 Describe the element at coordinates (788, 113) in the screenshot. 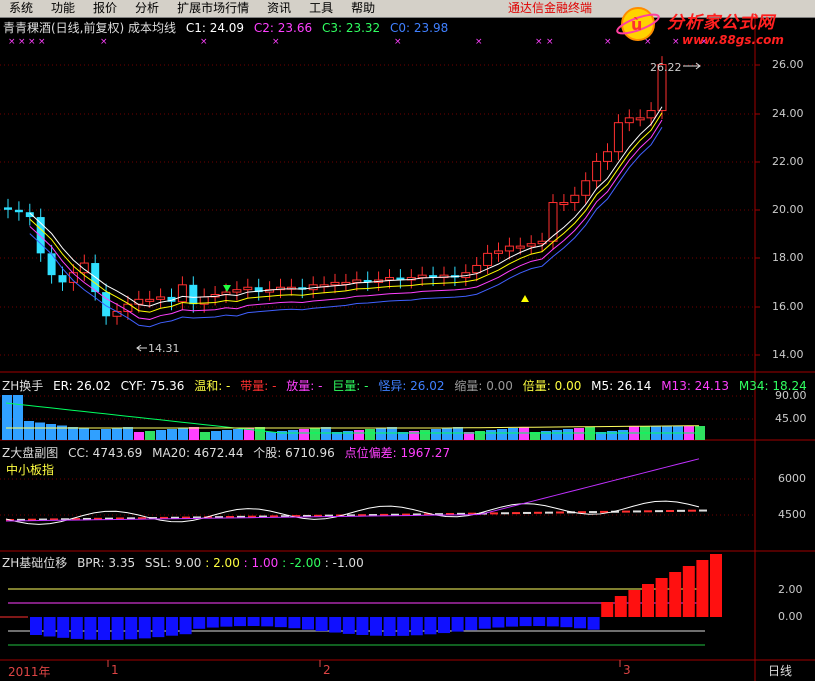

I see `price-axis-label: 24.00` at that location.